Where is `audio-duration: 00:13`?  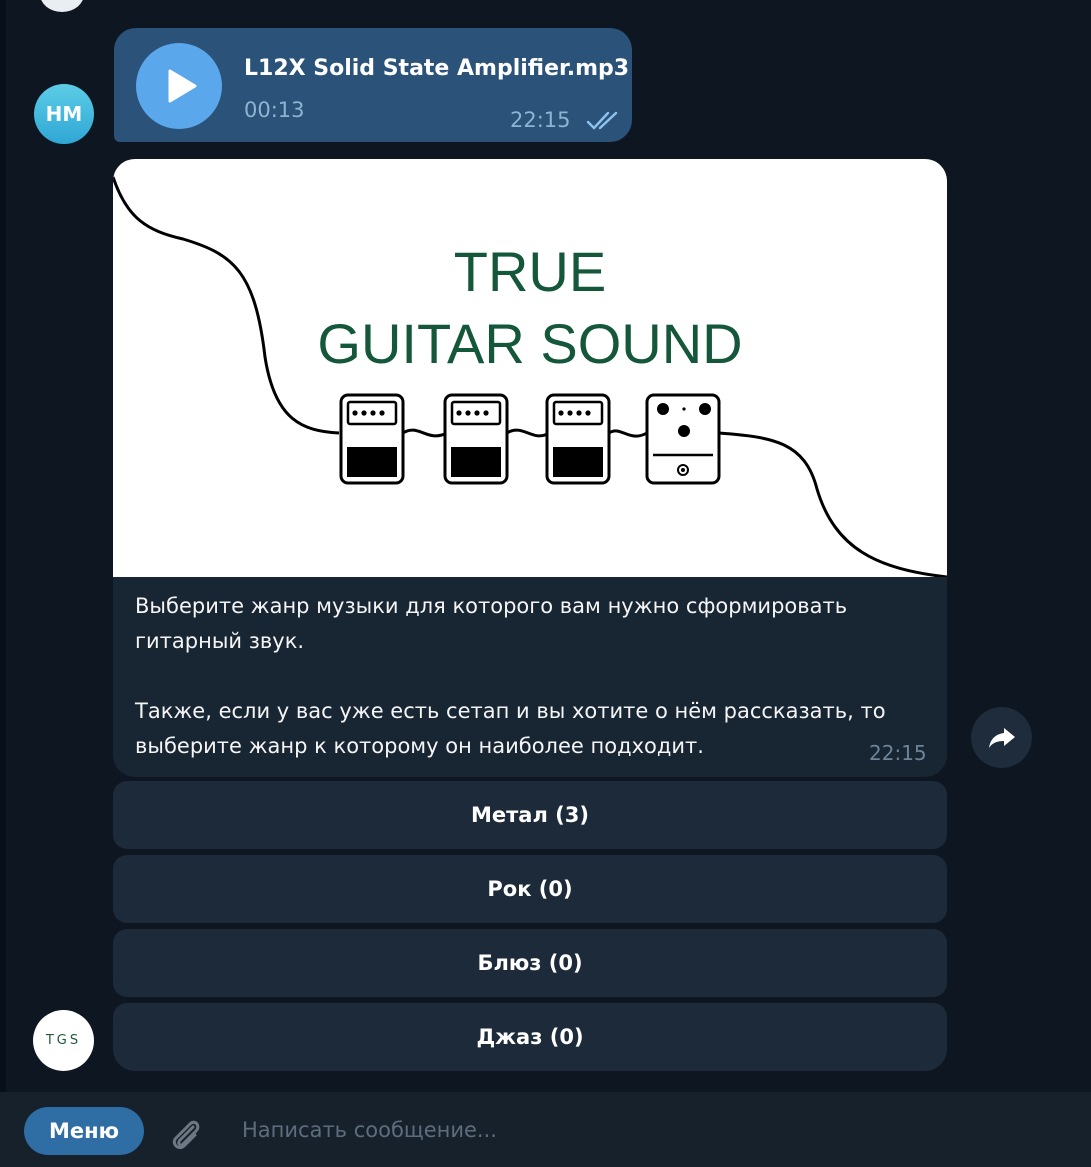
audio-duration: 00:13 is located at coordinates (274, 110).